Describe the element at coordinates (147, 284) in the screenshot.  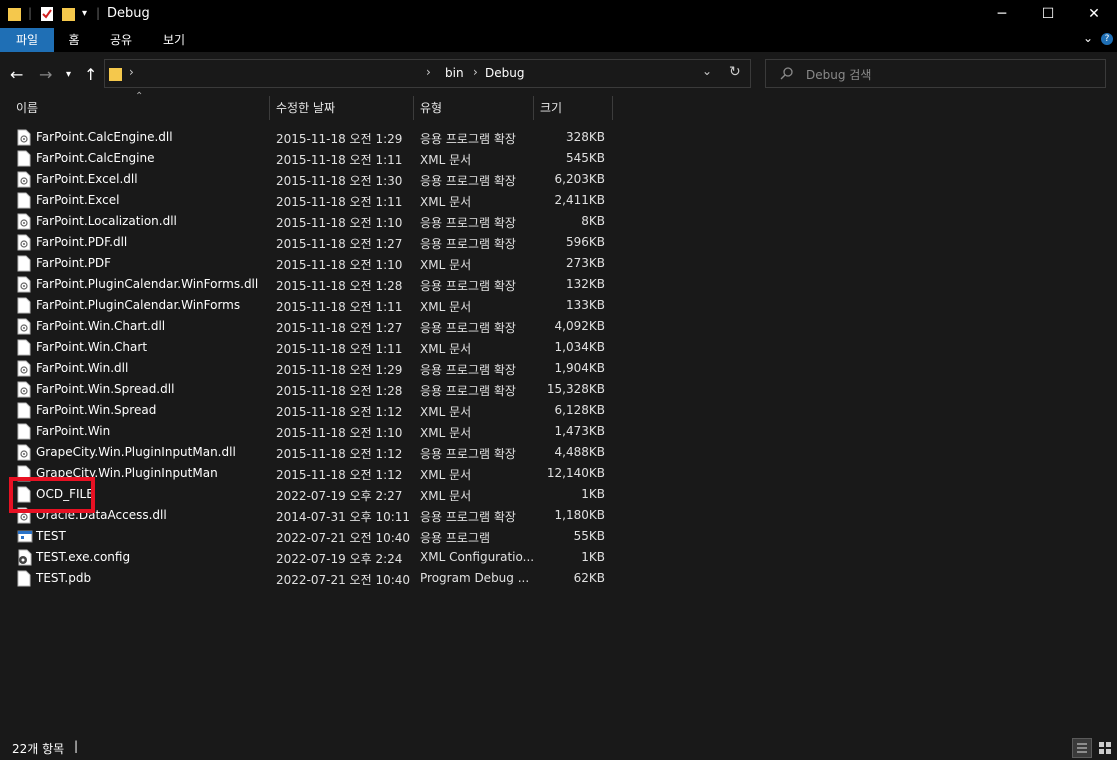
I see `file-name: FarPoint.PluginCalendar.WinForms.dll` at that location.